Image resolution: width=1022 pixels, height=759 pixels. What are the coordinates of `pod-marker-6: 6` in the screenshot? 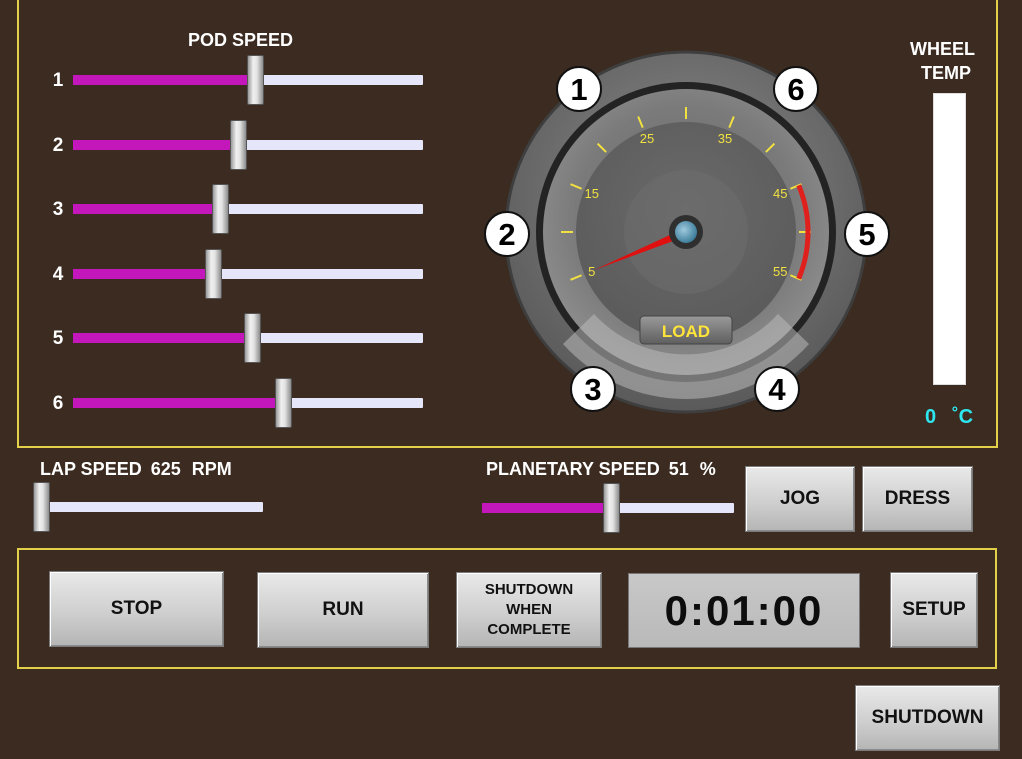 It's located at (796, 89).